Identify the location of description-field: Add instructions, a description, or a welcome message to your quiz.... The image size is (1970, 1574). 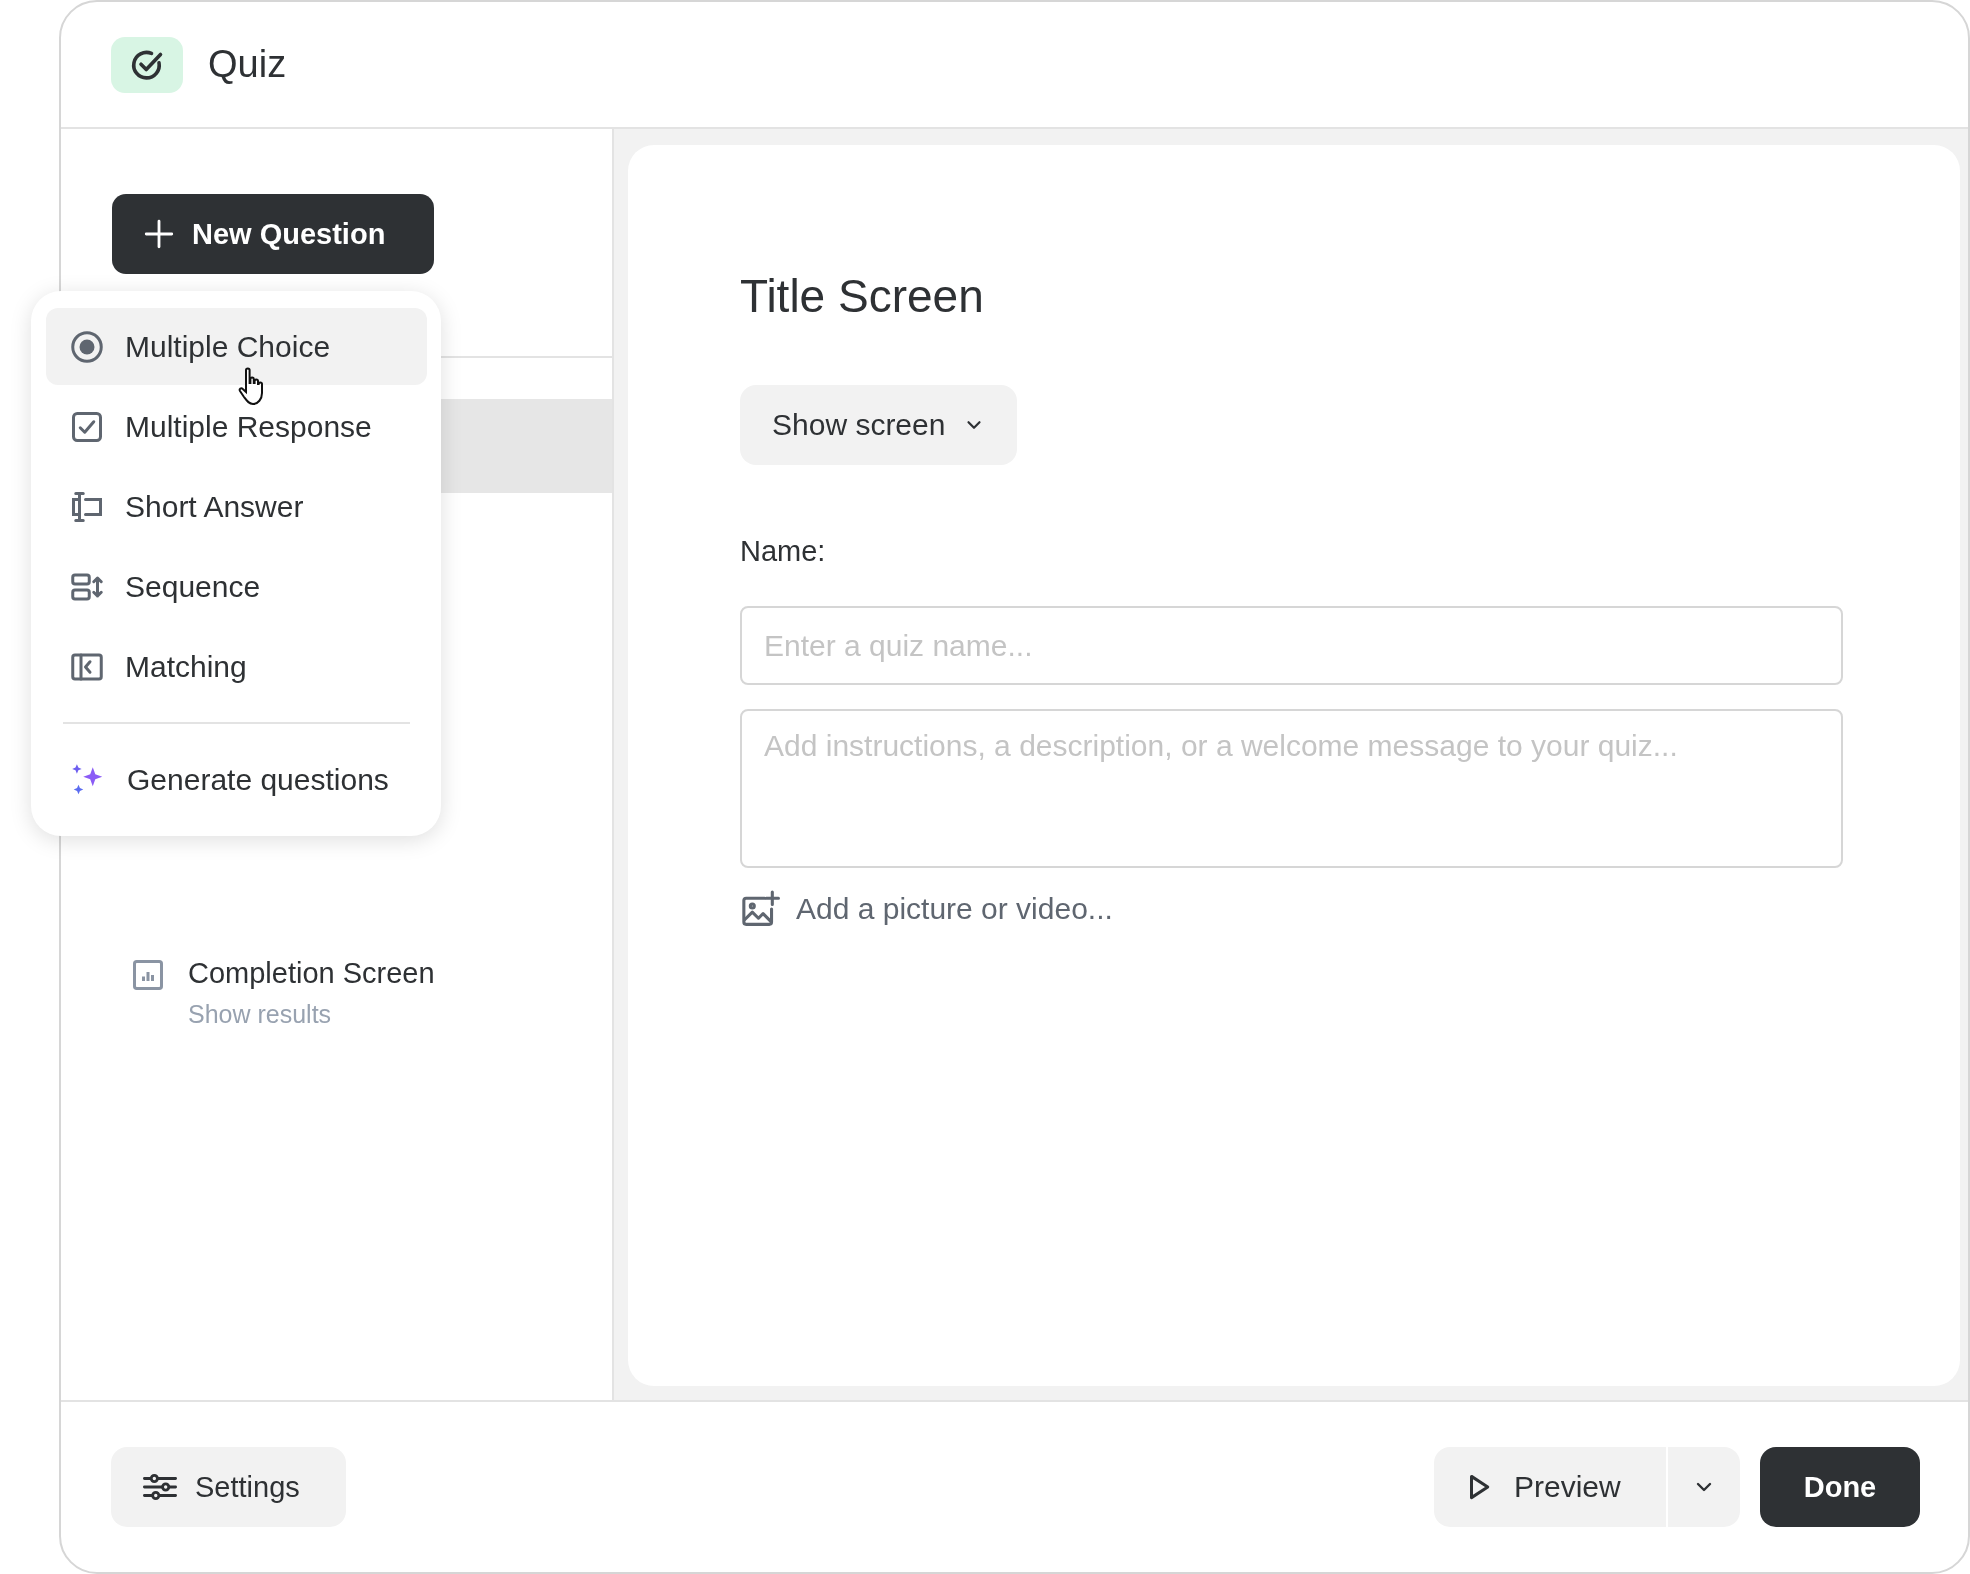
(1291, 788).